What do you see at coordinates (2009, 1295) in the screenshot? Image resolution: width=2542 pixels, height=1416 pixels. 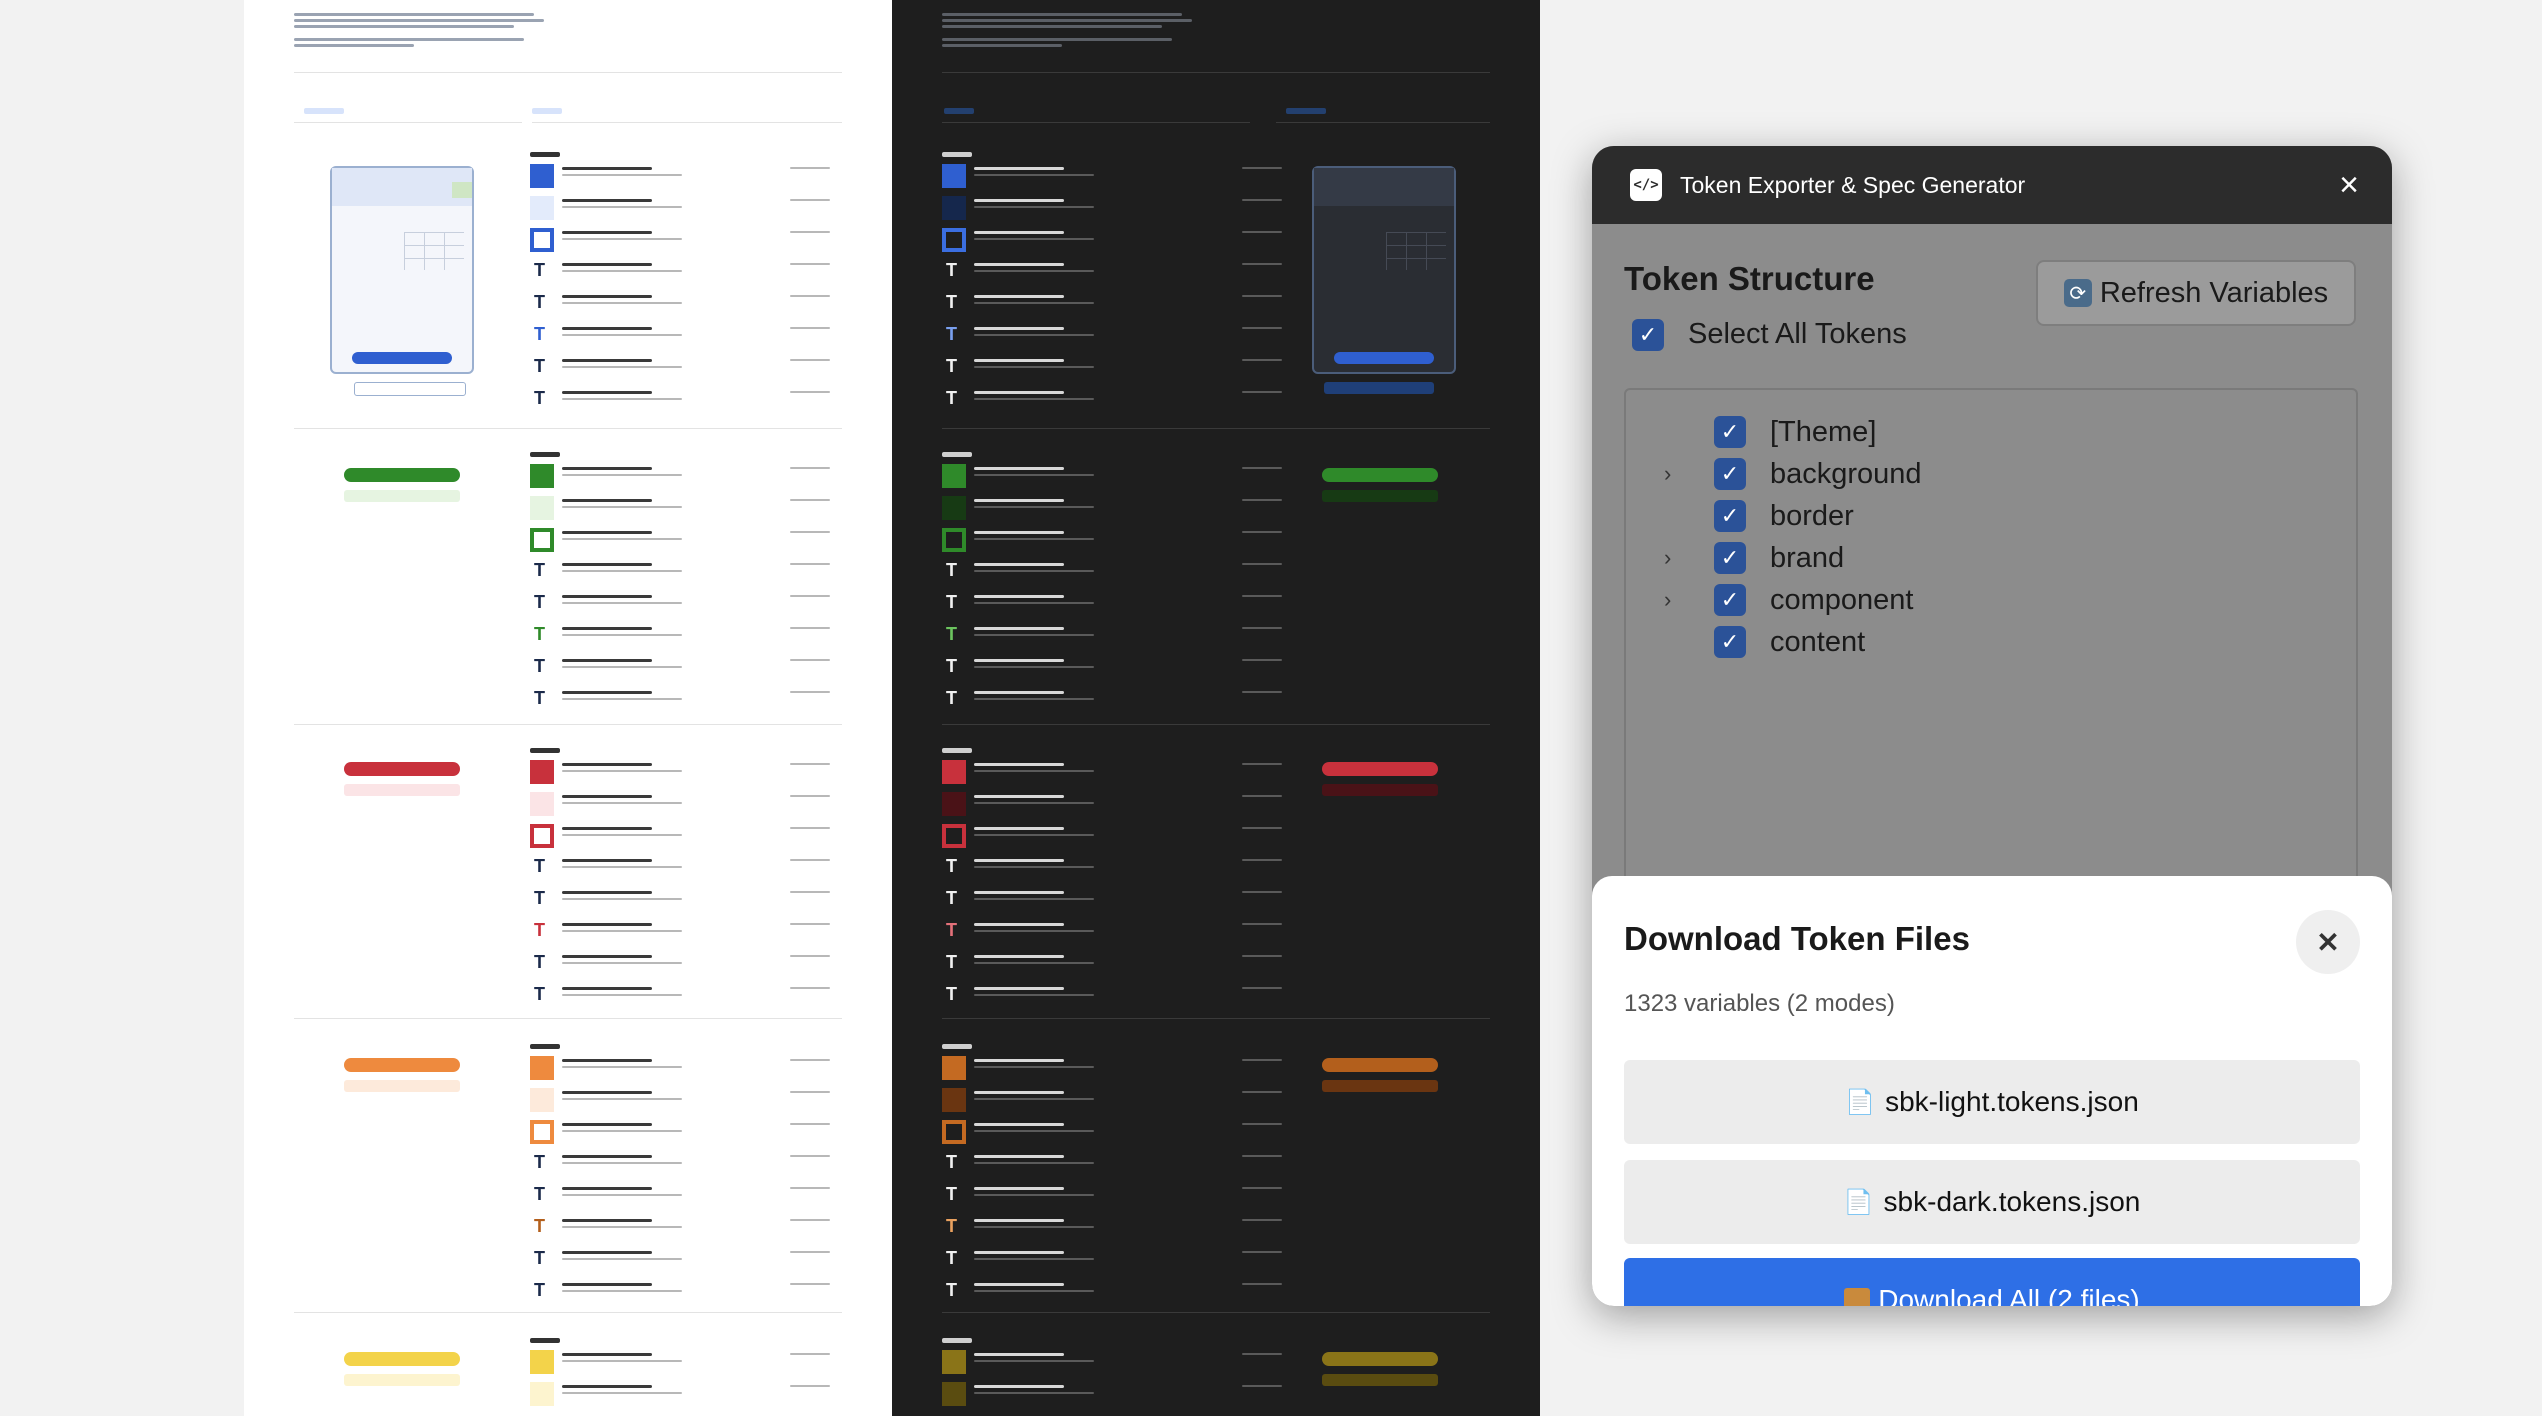 I see `download-all-label: Download All (2 files)` at bounding box center [2009, 1295].